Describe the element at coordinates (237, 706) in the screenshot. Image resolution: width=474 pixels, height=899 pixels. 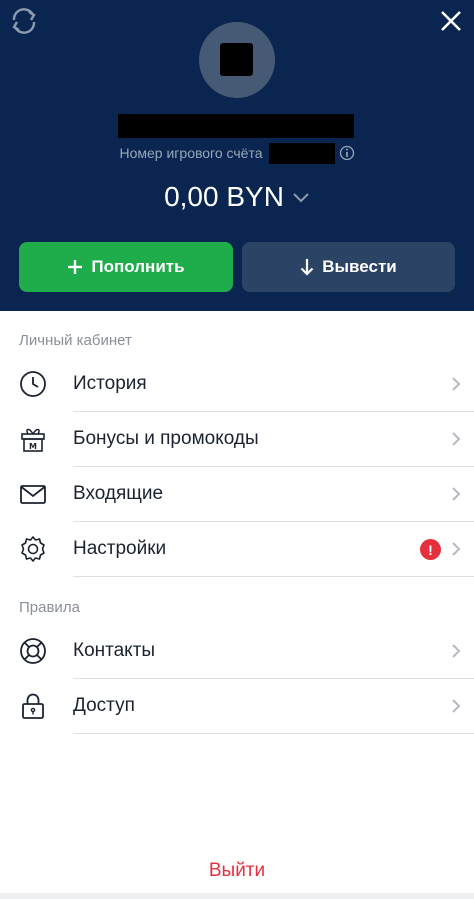
I see `menu-item-access: Доступ` at that location.